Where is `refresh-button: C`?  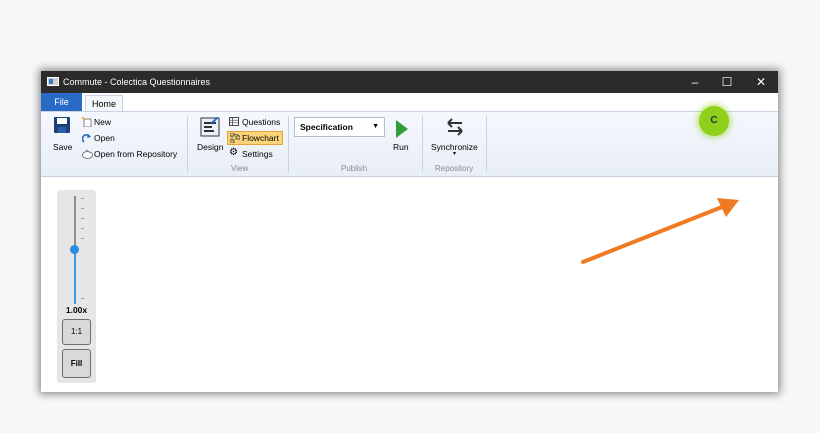
refresh-button: C is located at coordinates (714, 121).